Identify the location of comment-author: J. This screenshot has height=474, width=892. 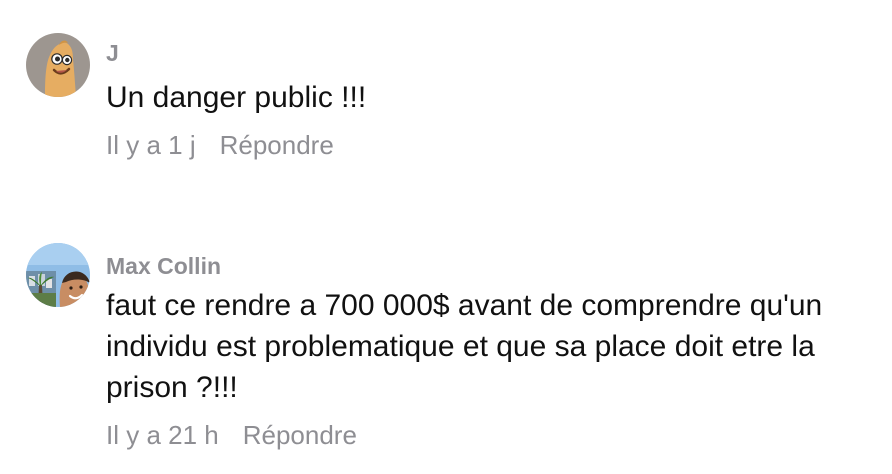
(112, 53).